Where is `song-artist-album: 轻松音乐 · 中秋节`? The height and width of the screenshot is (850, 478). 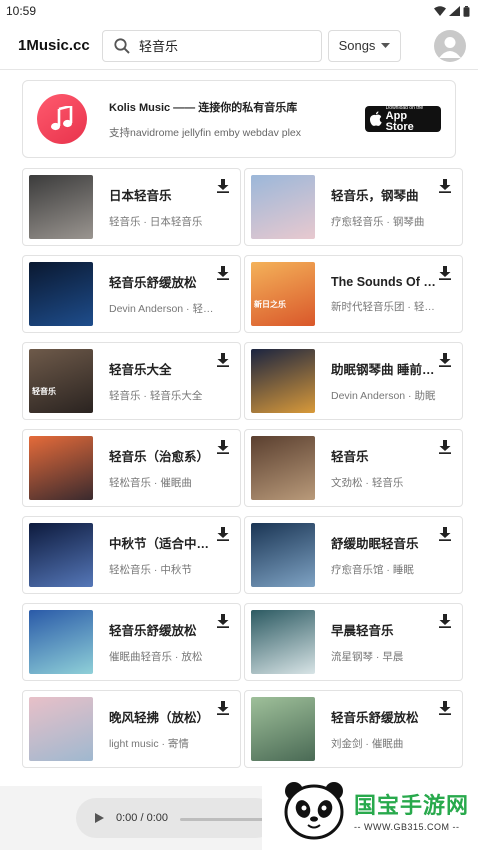
song-artist-album: 轻松音乐 · 中秋节 is located at coordinates (150, 570).